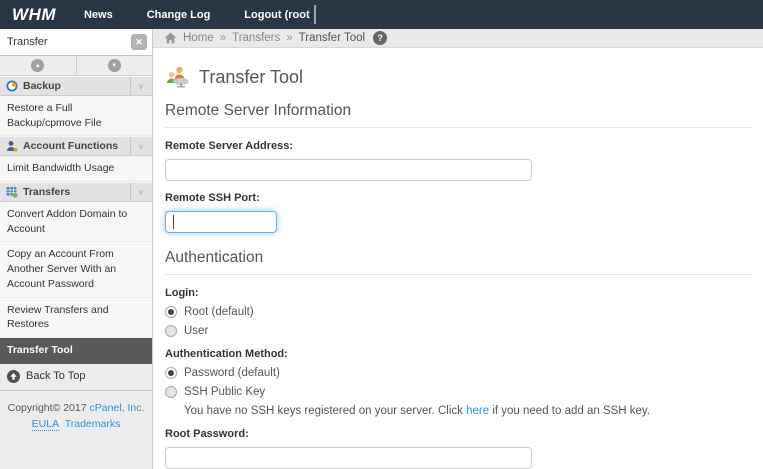  I want to click on page-title-text: Transfer Tool, so click(251, 76).